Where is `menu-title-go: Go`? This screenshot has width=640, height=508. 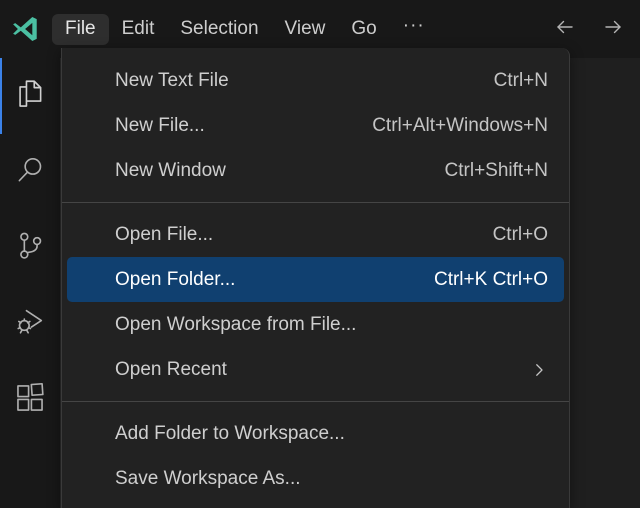 menu-title-go: Go is located at coordinates (363, 29).